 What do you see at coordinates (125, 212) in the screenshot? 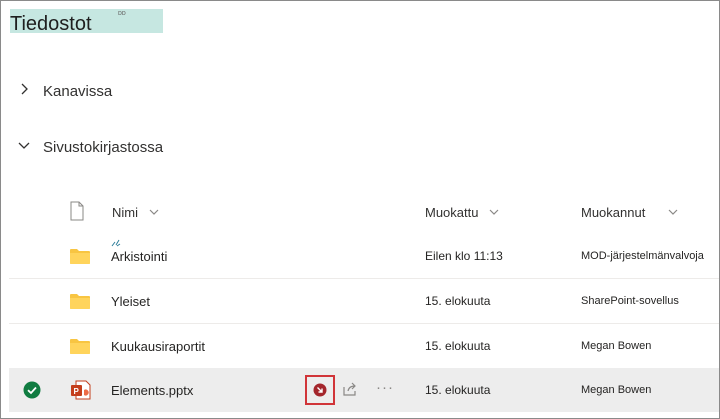
I see `column-header-label: Nimi` at bounding box center [125, 212].